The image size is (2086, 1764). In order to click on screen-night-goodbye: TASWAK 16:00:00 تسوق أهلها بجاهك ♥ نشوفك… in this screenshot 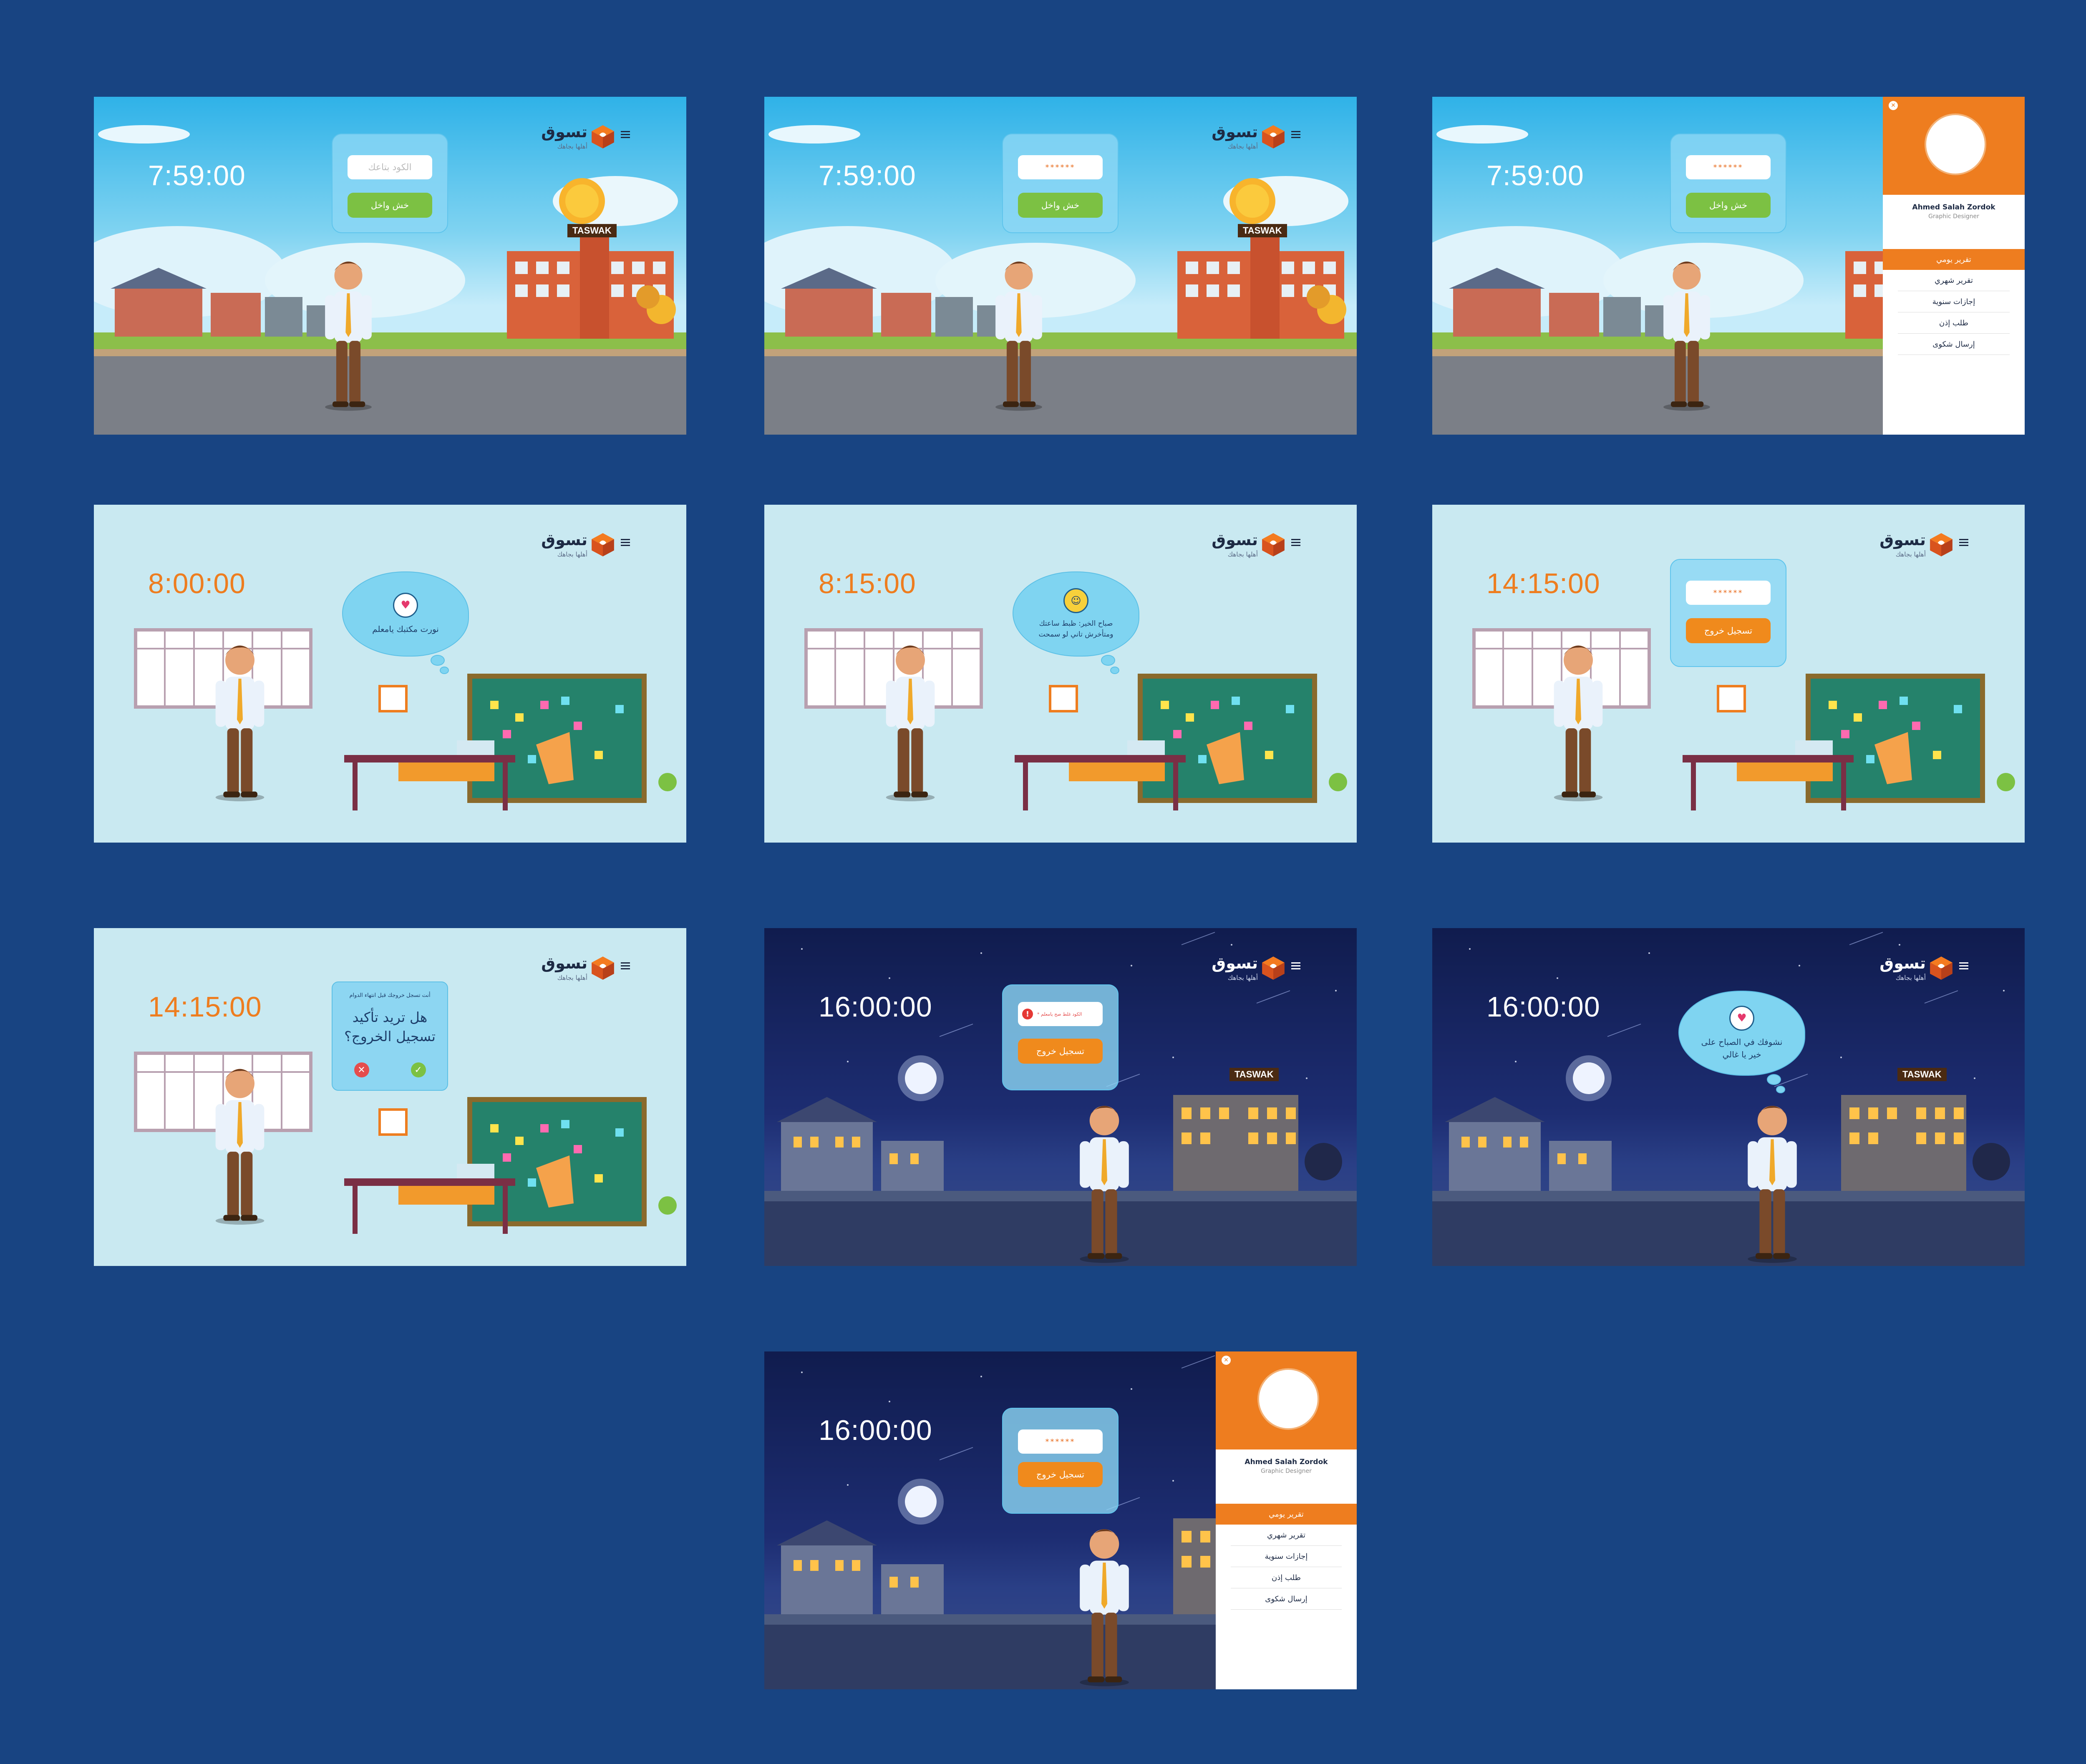, I will do `click(1729, 1097)`.